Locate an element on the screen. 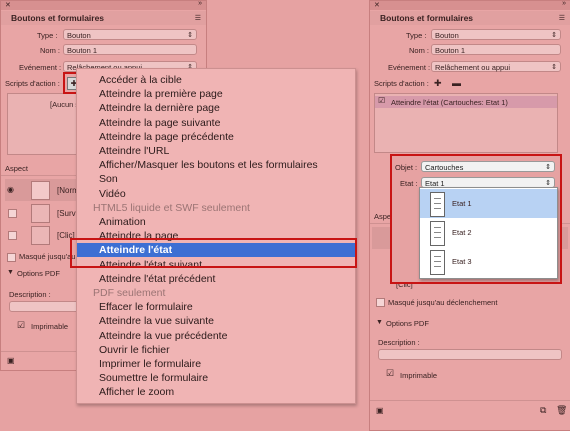  hidden-label: Masqué jusqu'au déclenchement is located at coordinates (443, 302).